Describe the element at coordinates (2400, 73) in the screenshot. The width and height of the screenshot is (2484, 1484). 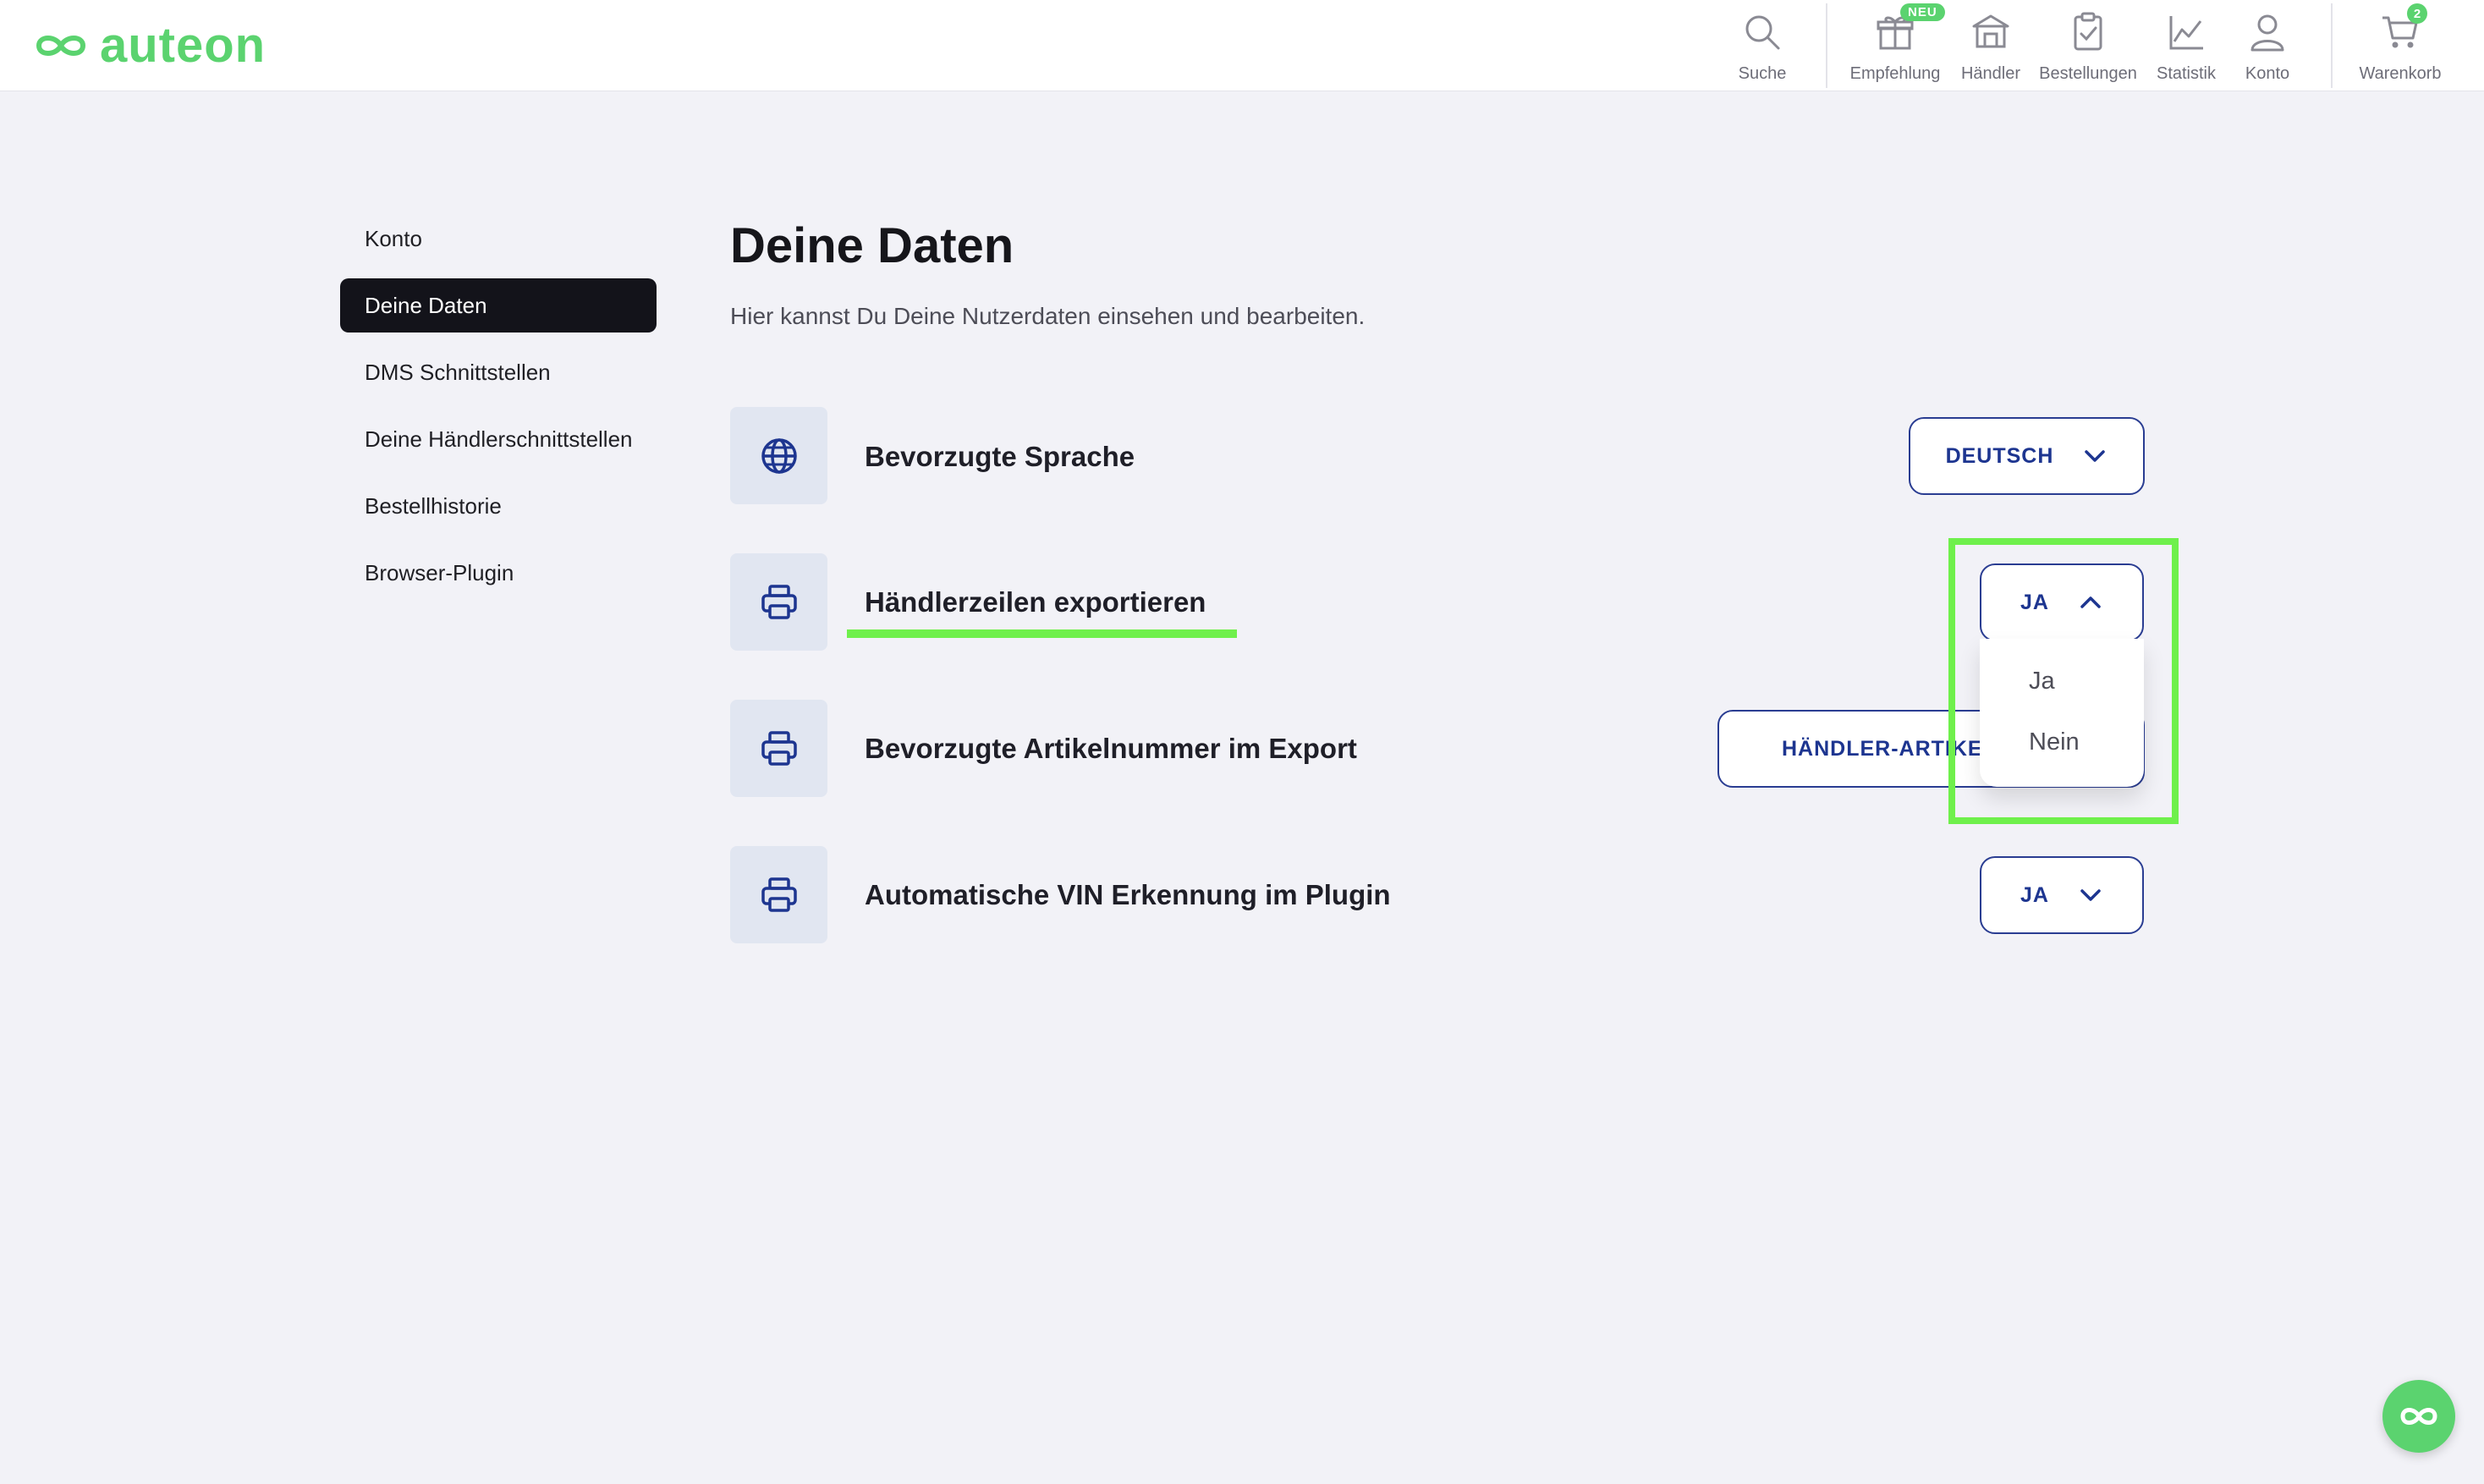
I see `nav-label: Warenkorb` at that location.